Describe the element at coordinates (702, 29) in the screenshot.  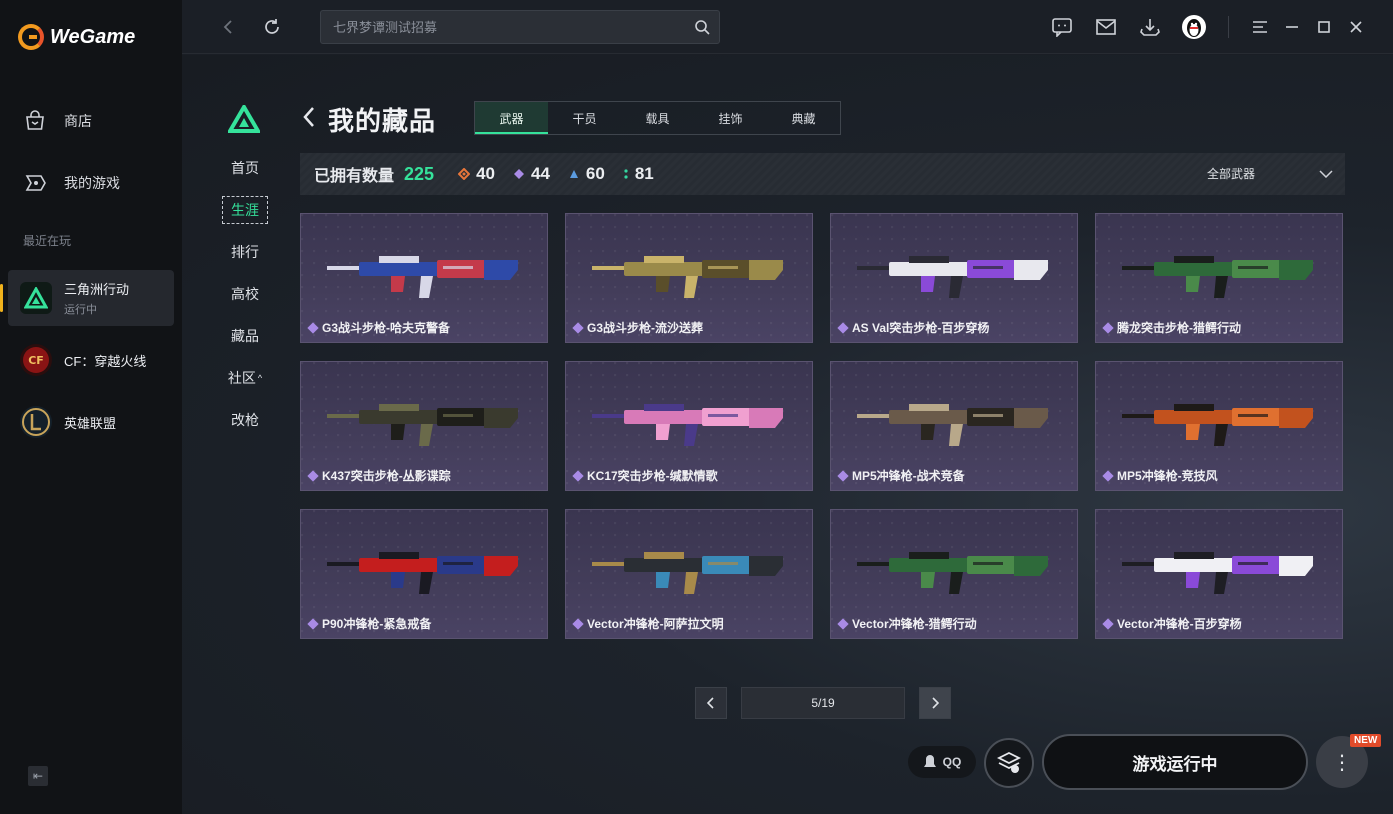
I see `search-icon` at that location.